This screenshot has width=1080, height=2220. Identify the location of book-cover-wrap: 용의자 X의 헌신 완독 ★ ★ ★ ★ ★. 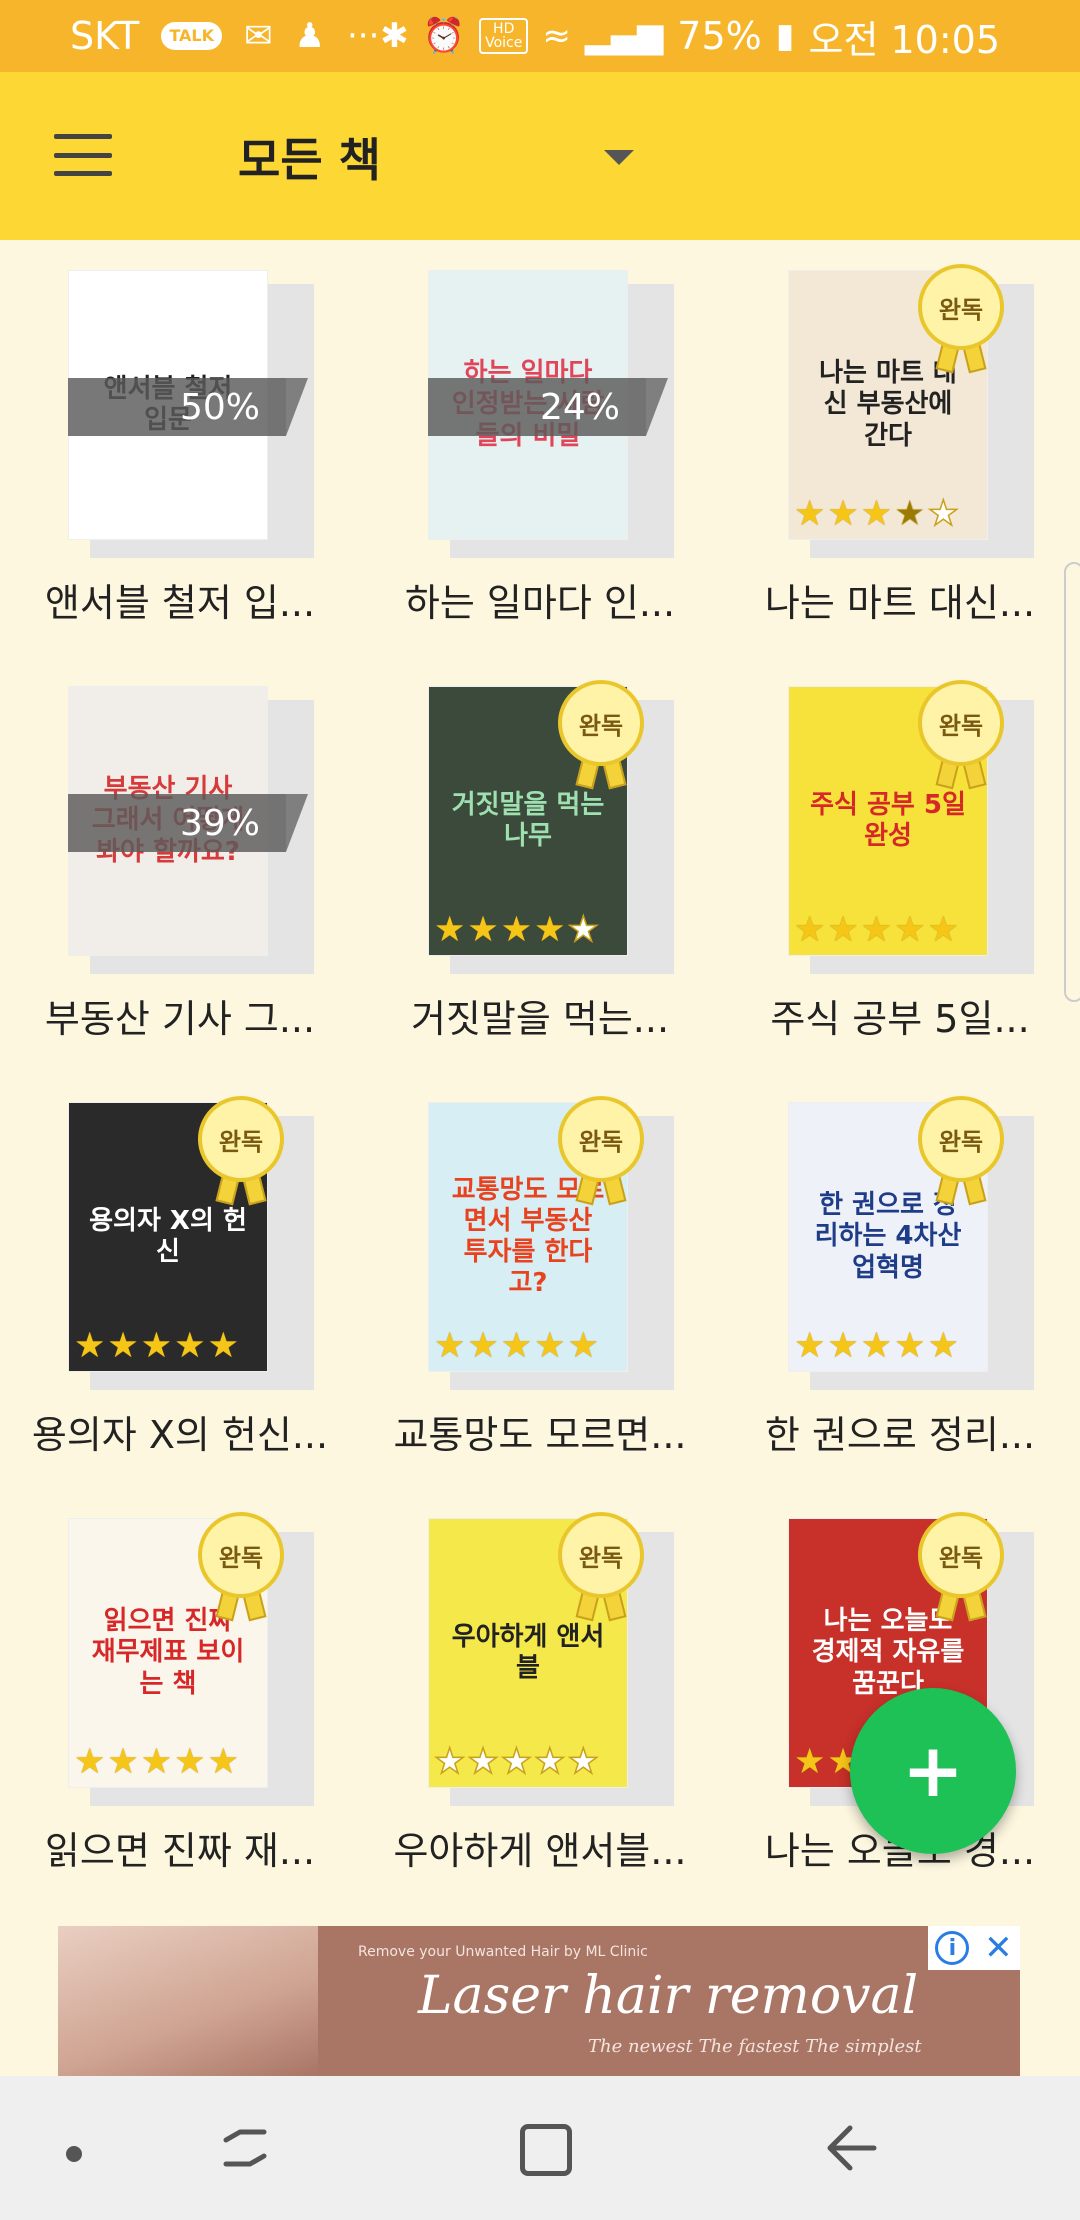
(191, 1243).